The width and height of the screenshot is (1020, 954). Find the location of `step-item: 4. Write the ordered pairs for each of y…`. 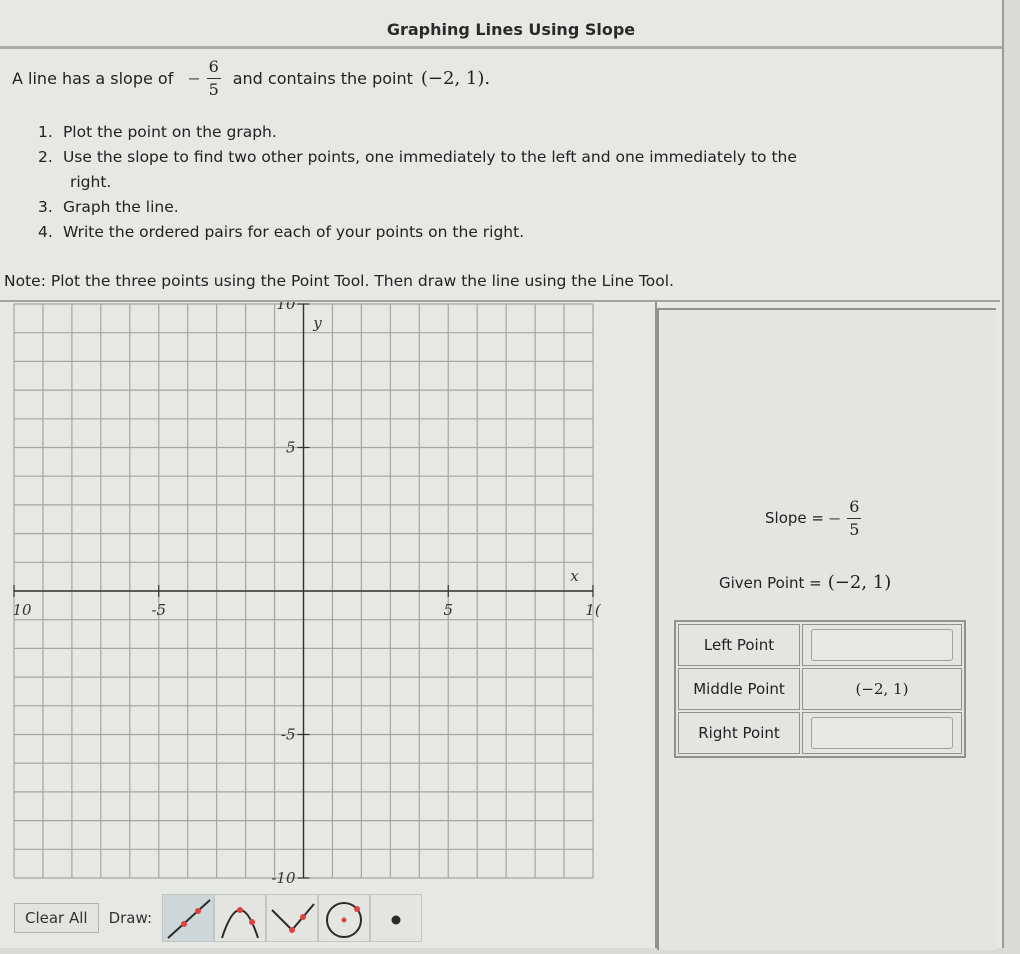

step-item: 4. Write the ordered pairs for each of y… is located at coordinates (417, 232).